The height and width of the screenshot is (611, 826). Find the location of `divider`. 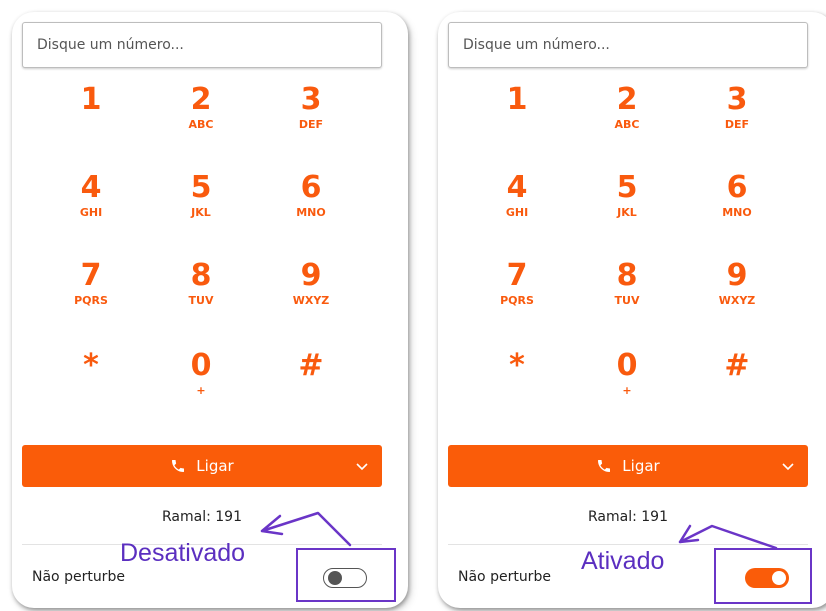

divider is located at coordinates (628, 544).